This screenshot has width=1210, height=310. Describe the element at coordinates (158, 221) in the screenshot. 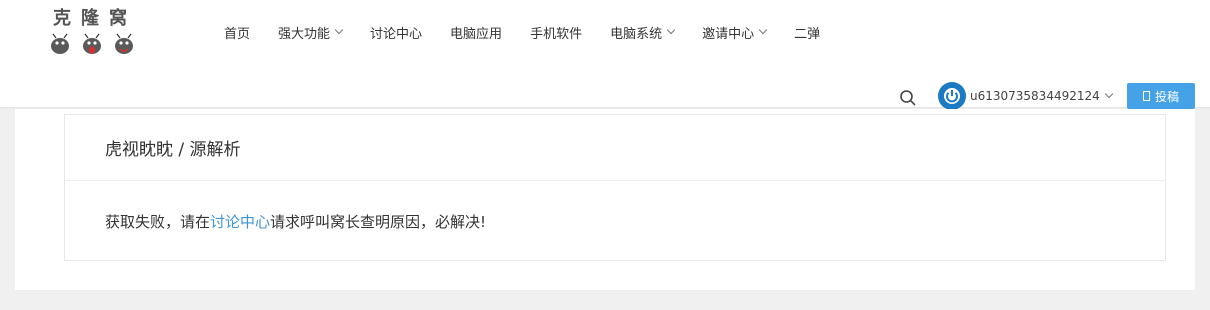

I see `message-text: 获取失败，请在` at that location.